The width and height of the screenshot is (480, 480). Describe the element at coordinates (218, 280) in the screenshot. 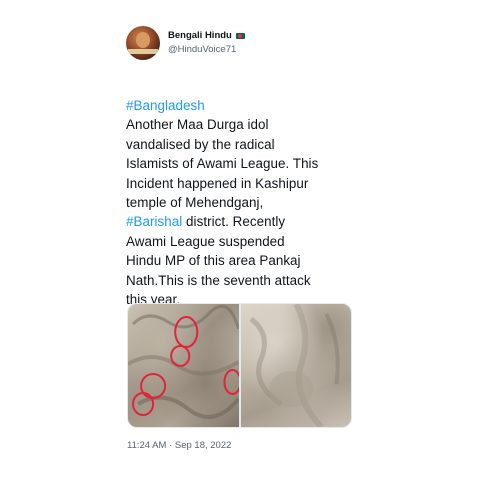

I see `tweet-line-text: Nath.This is the seventh attack` at that location.